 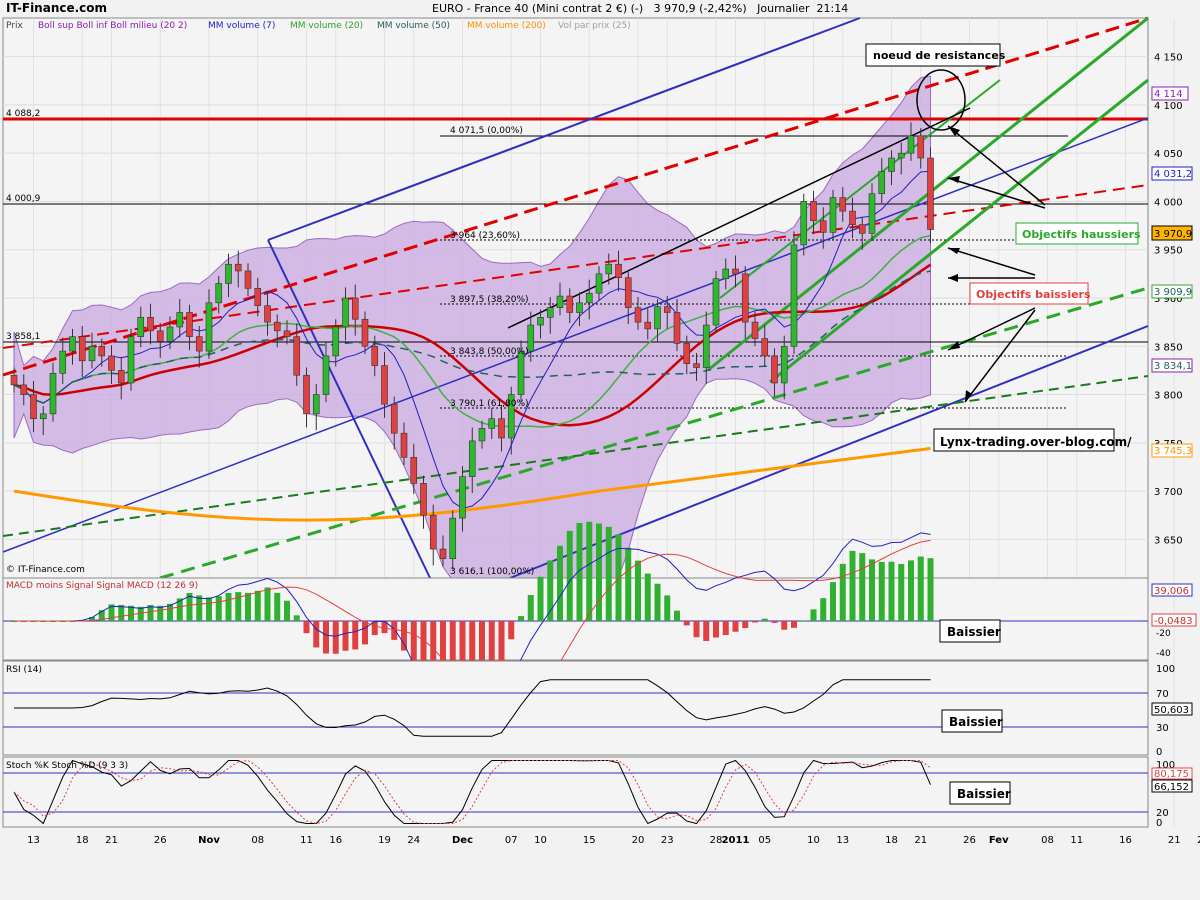 What do you see at coordinates (984, 794) in the screenshot?
I see `stoch-baissier: Baissier` at bounding box center [984, 794].